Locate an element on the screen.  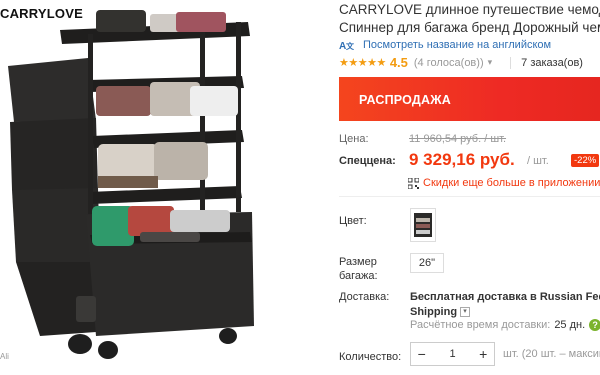
quantity-label: Количество: is located at coordinates (370, 357).